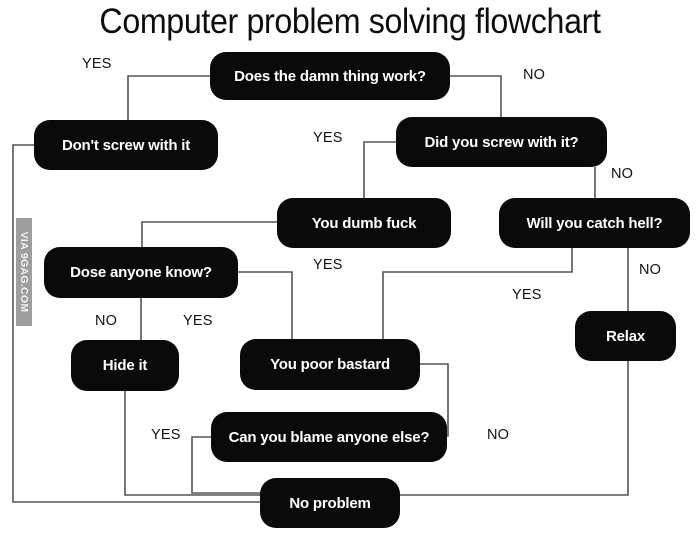 The image size is (700, 548). Describe the element at coordinates (328, 138) in the screenshot. I see `edge-label-yes-did-screw: YES` at that location.